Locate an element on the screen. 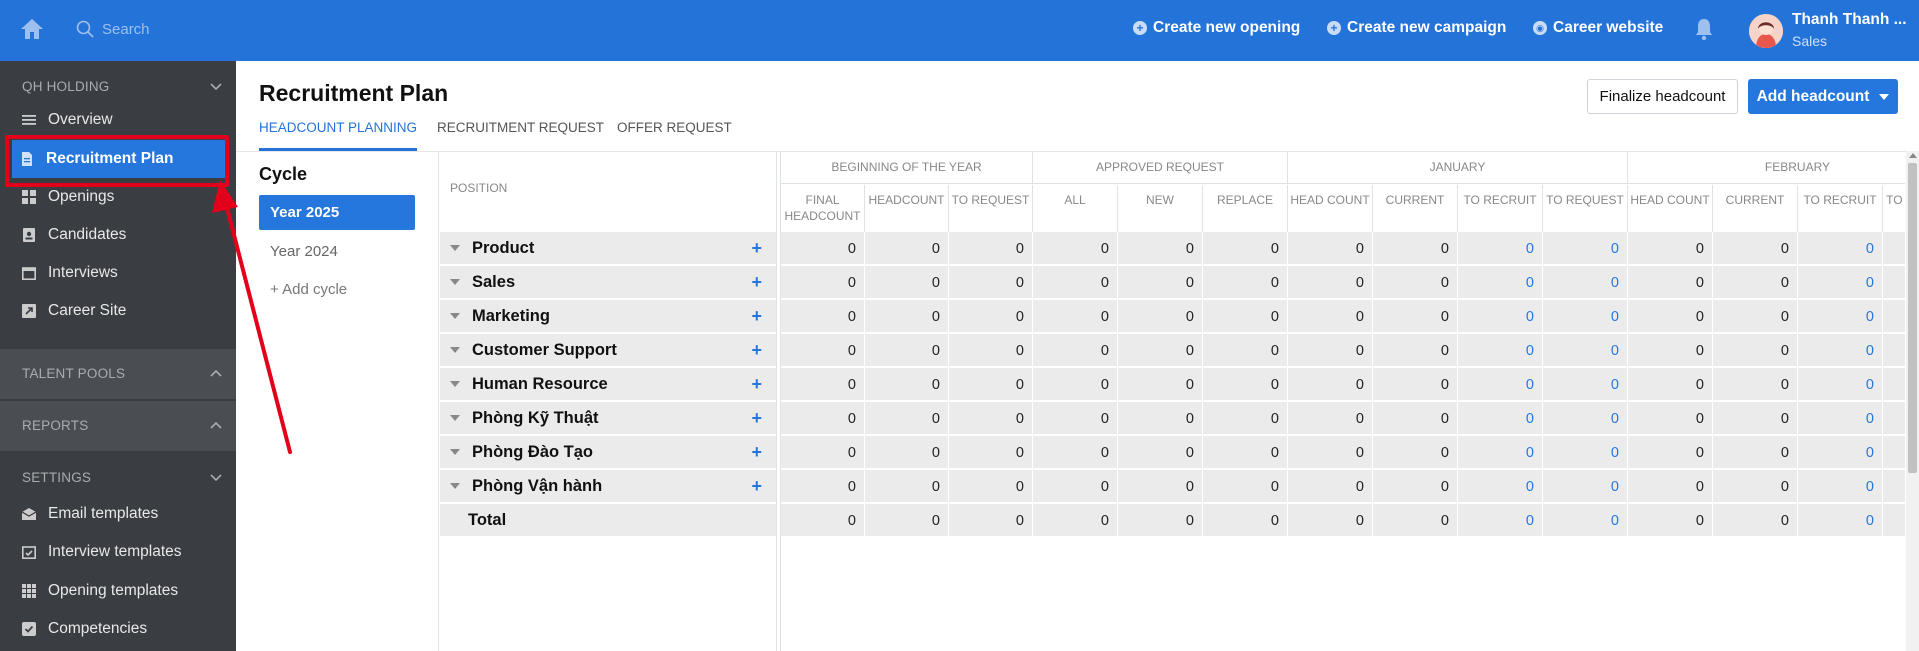 The width and height of the screenshot is (1919, 651). search-box: Search is located at coordinates (113, 29).